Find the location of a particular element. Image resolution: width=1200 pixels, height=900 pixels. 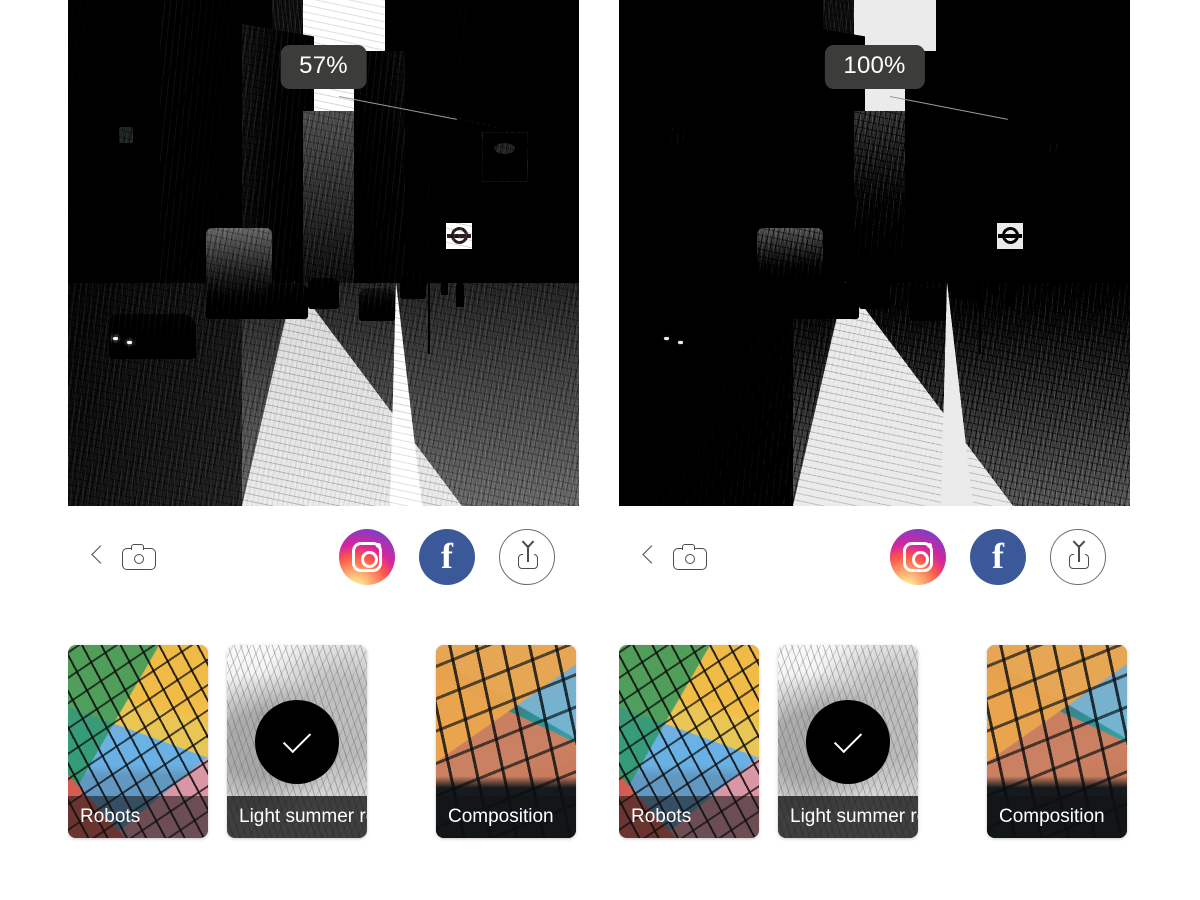

intensity-badge: 57% is located at coordinates (323, 67).